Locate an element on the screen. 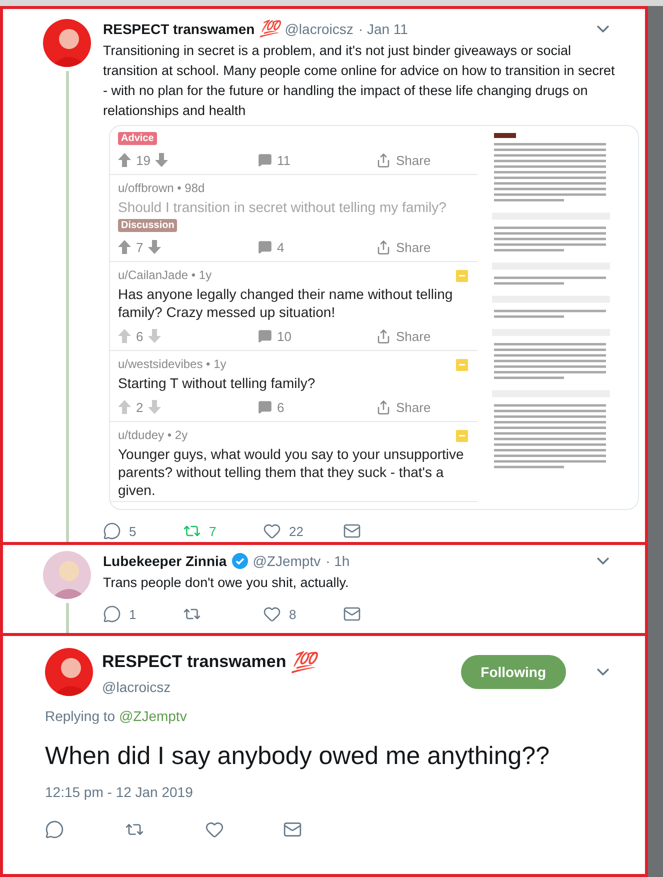 Image resolution: width=663 pixels, height=877 pixels. post-card: Advice 19 11 Share is located at coordinates (294, 150).